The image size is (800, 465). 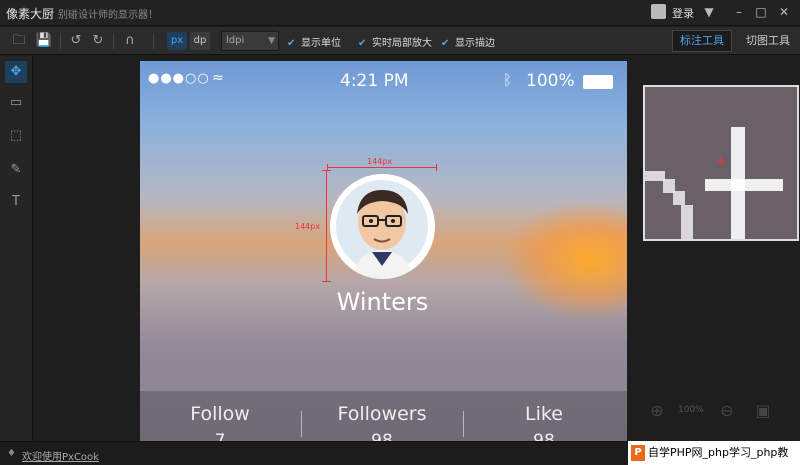 What do you see at coordinates (638, 453) in the screenshot?
I see `php-logo-icon: P` at bounding box center [638, 453].